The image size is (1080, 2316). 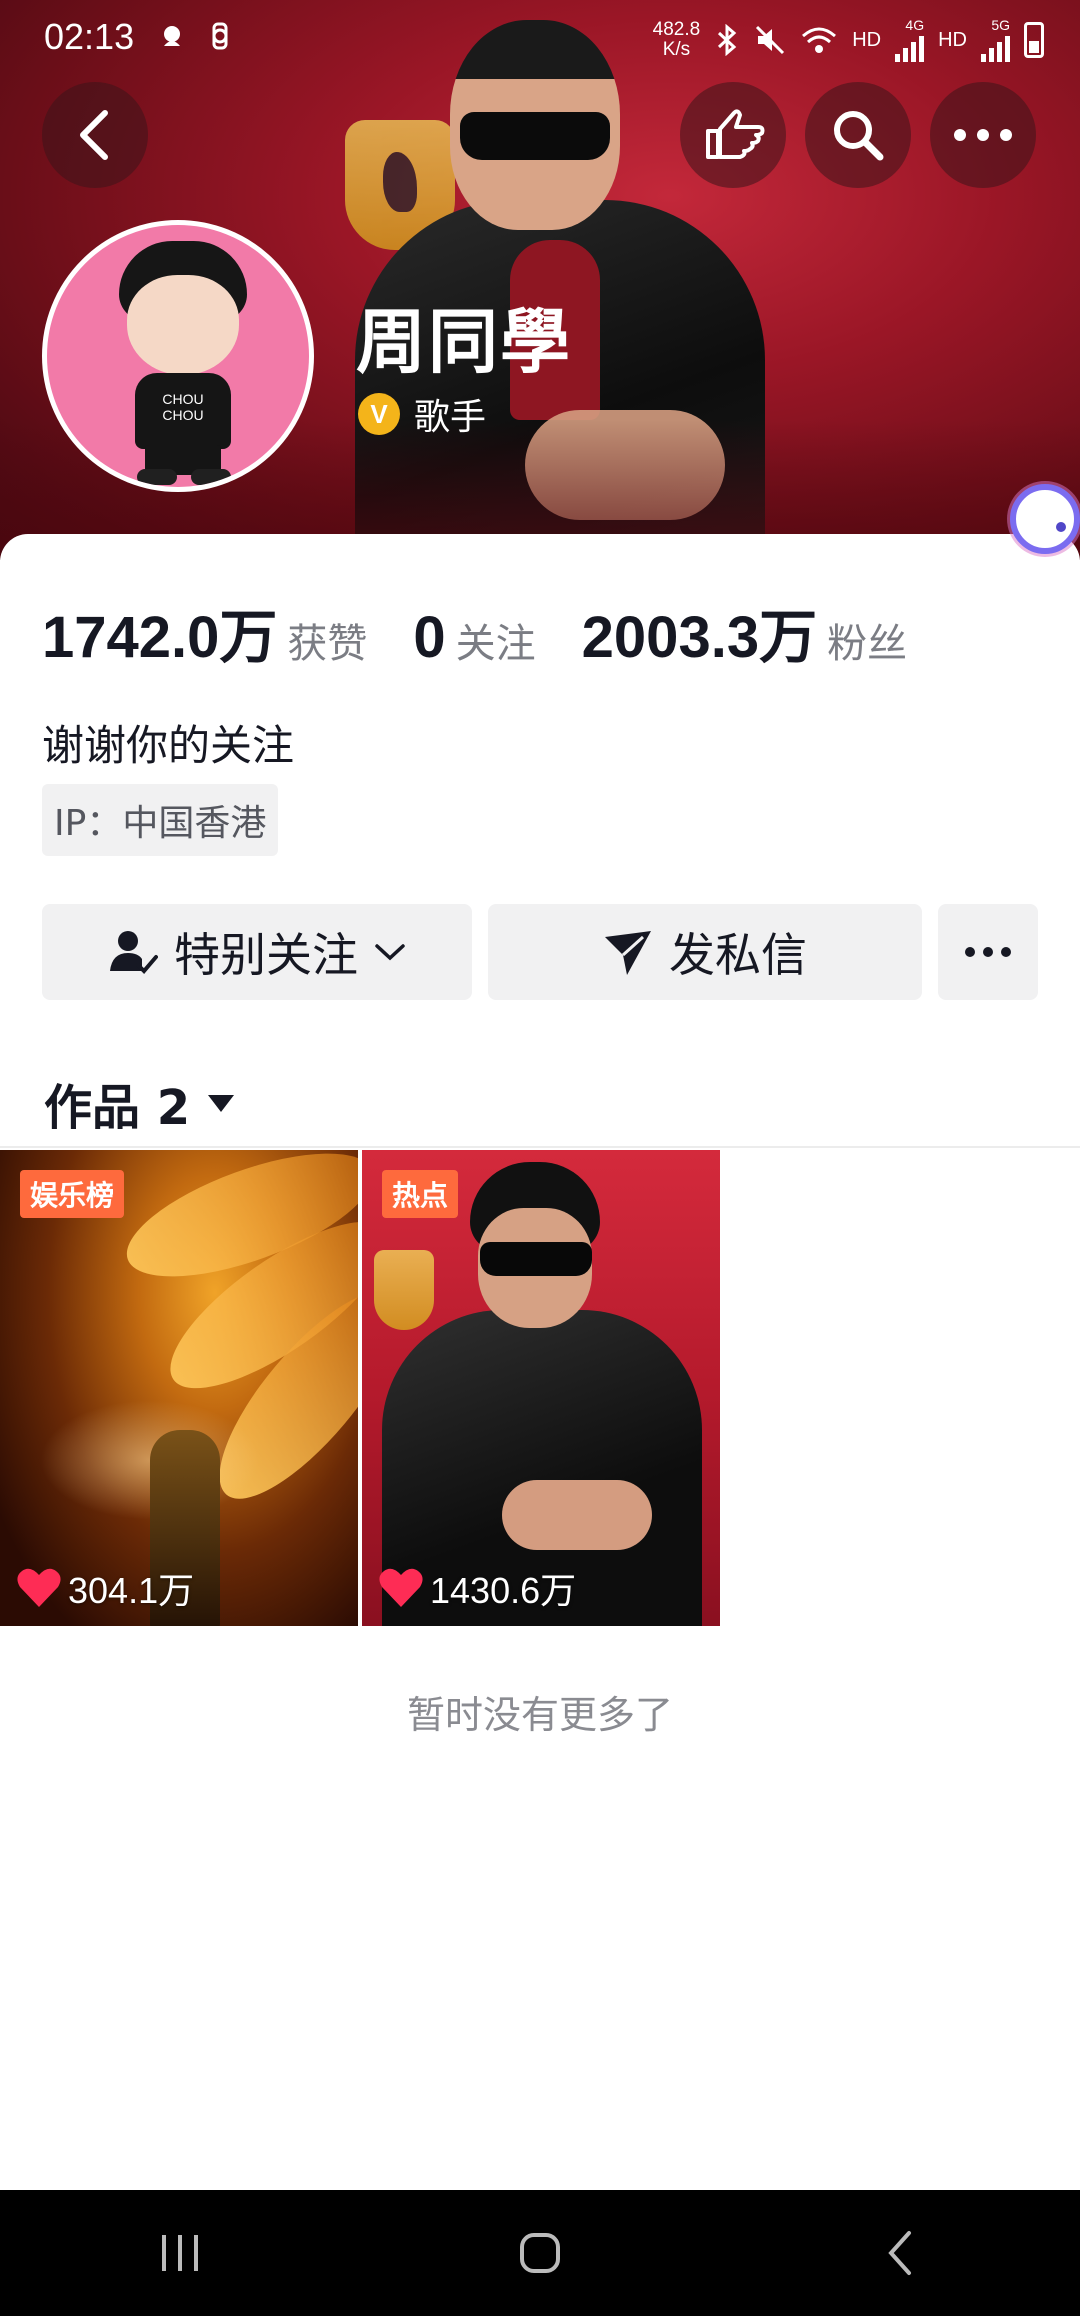 I want to click on verified-badge-icon: V, so click(x=379, y=414).